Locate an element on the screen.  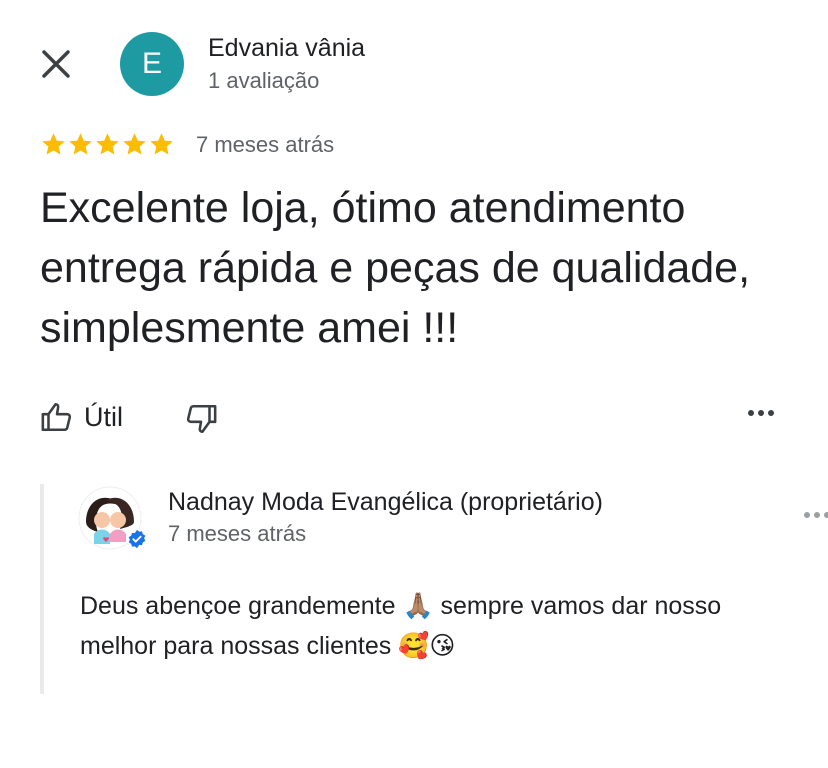
avatar-letter: E is located at coordinates (151, 63).